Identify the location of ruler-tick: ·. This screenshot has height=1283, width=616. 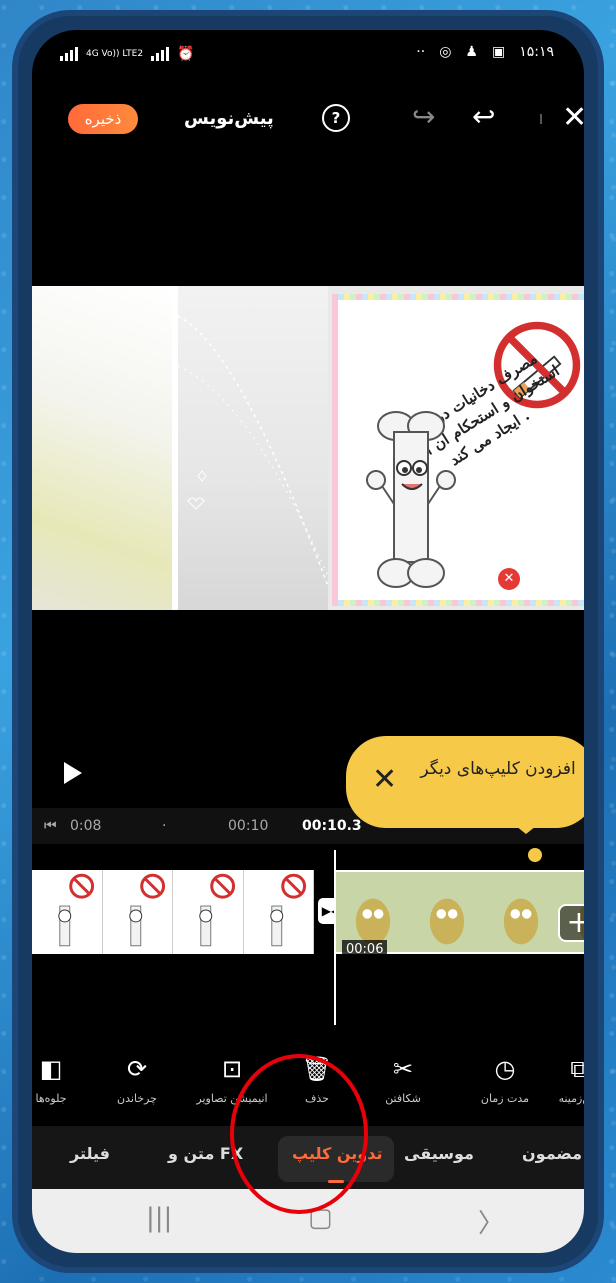
(164, 826).